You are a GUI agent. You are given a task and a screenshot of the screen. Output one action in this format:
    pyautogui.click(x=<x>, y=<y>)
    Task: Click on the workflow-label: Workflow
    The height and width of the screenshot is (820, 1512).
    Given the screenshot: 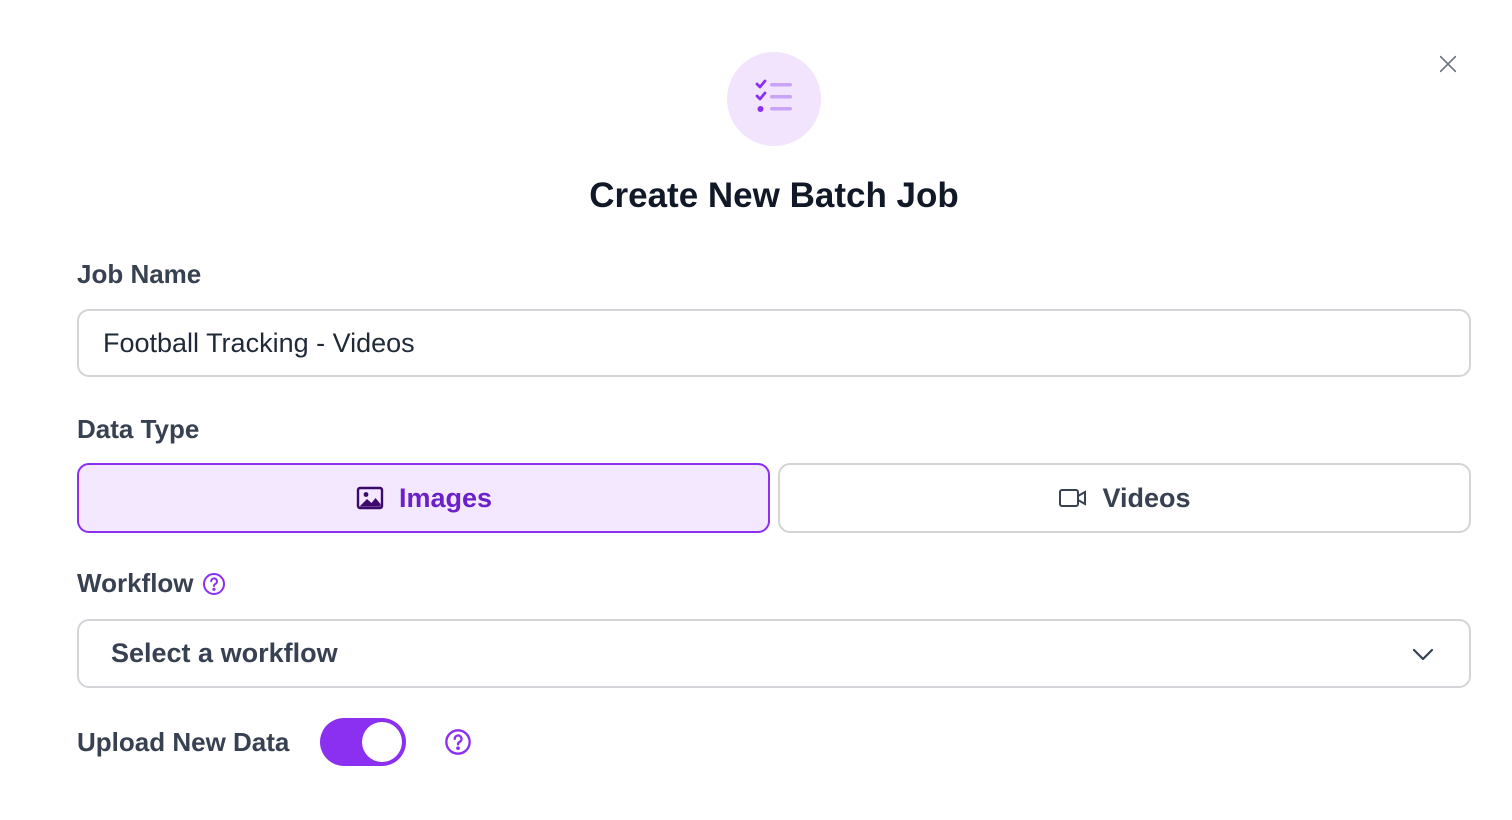 What is the action you would take?
    pyautogui.click(x=151, y=583)
    